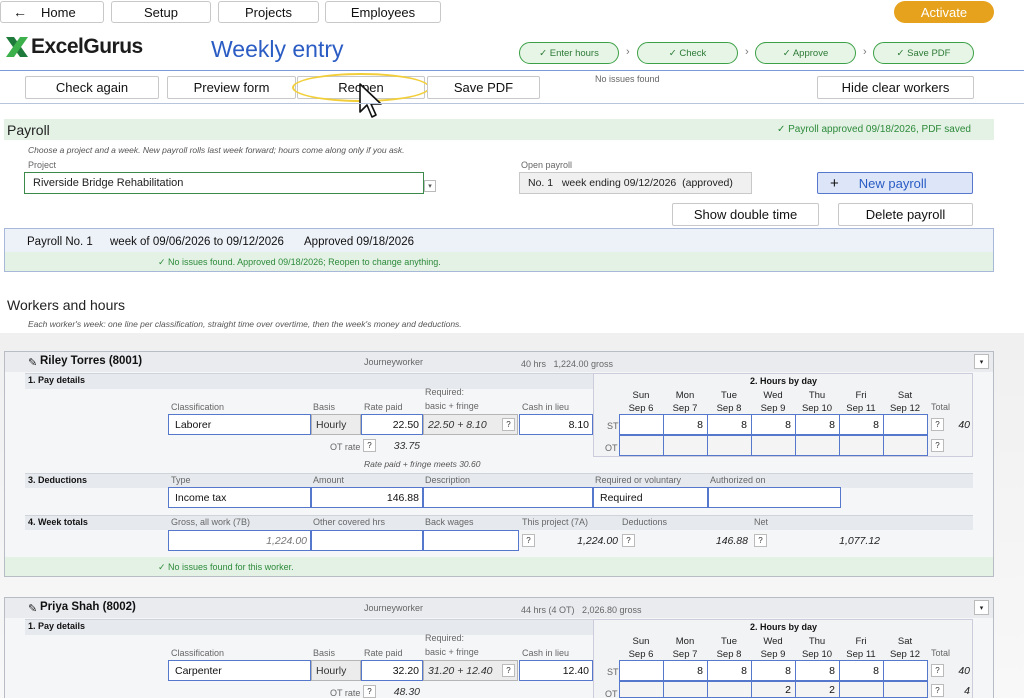 The width and height of the screenshot is (1024, 698). Describe the element at coordinates (685, 402) in the screenshot. I see `day-header: Mon Sep 7` at that location.